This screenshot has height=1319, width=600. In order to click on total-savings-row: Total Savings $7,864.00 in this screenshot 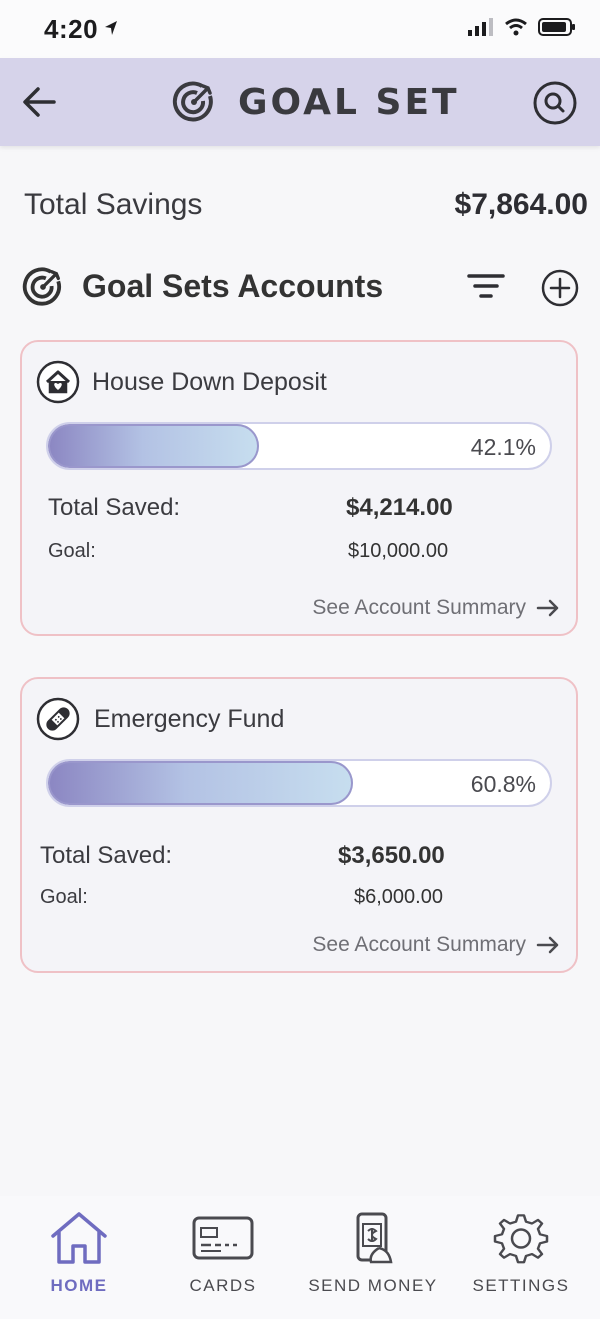, I will do `click(306, 205)`.